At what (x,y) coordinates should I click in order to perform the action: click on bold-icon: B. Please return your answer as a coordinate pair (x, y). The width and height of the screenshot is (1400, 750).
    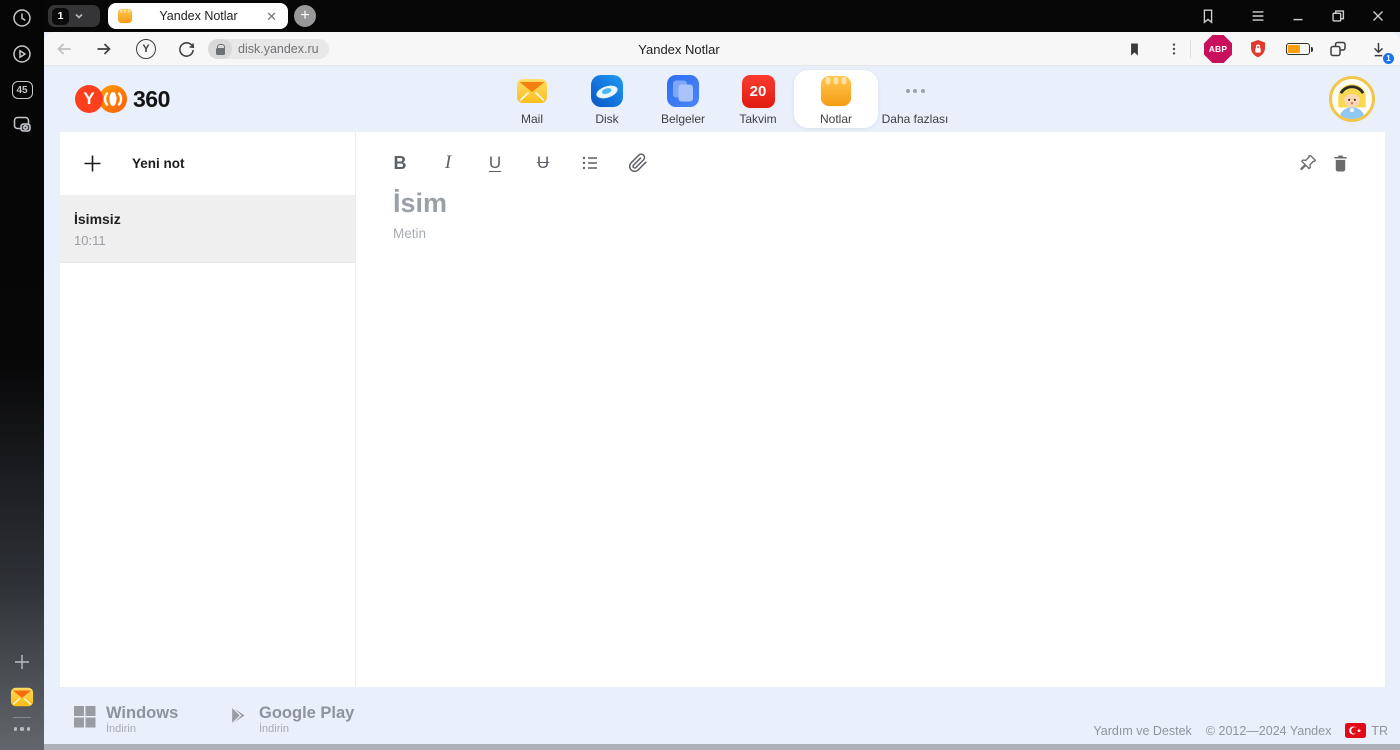
    Looking at the image, I should click on (400, 162).